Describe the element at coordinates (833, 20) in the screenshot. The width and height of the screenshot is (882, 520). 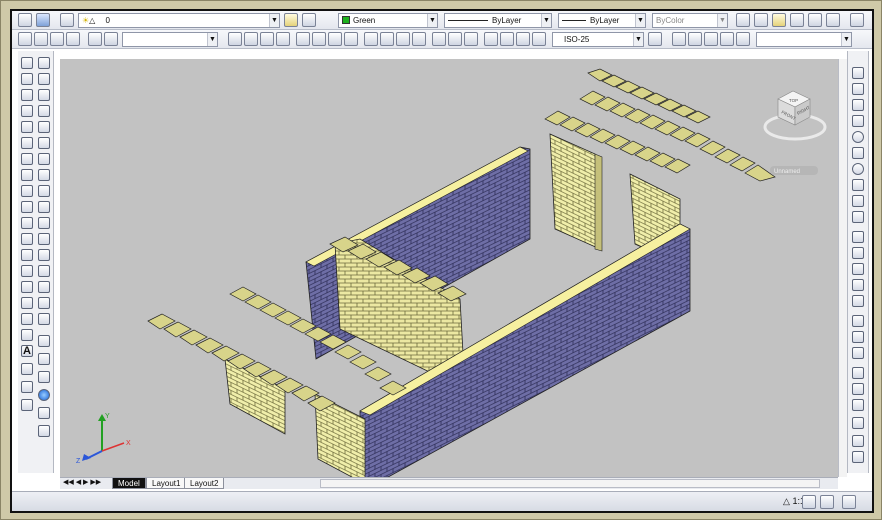
I see `sheet-set-icon` at that location.